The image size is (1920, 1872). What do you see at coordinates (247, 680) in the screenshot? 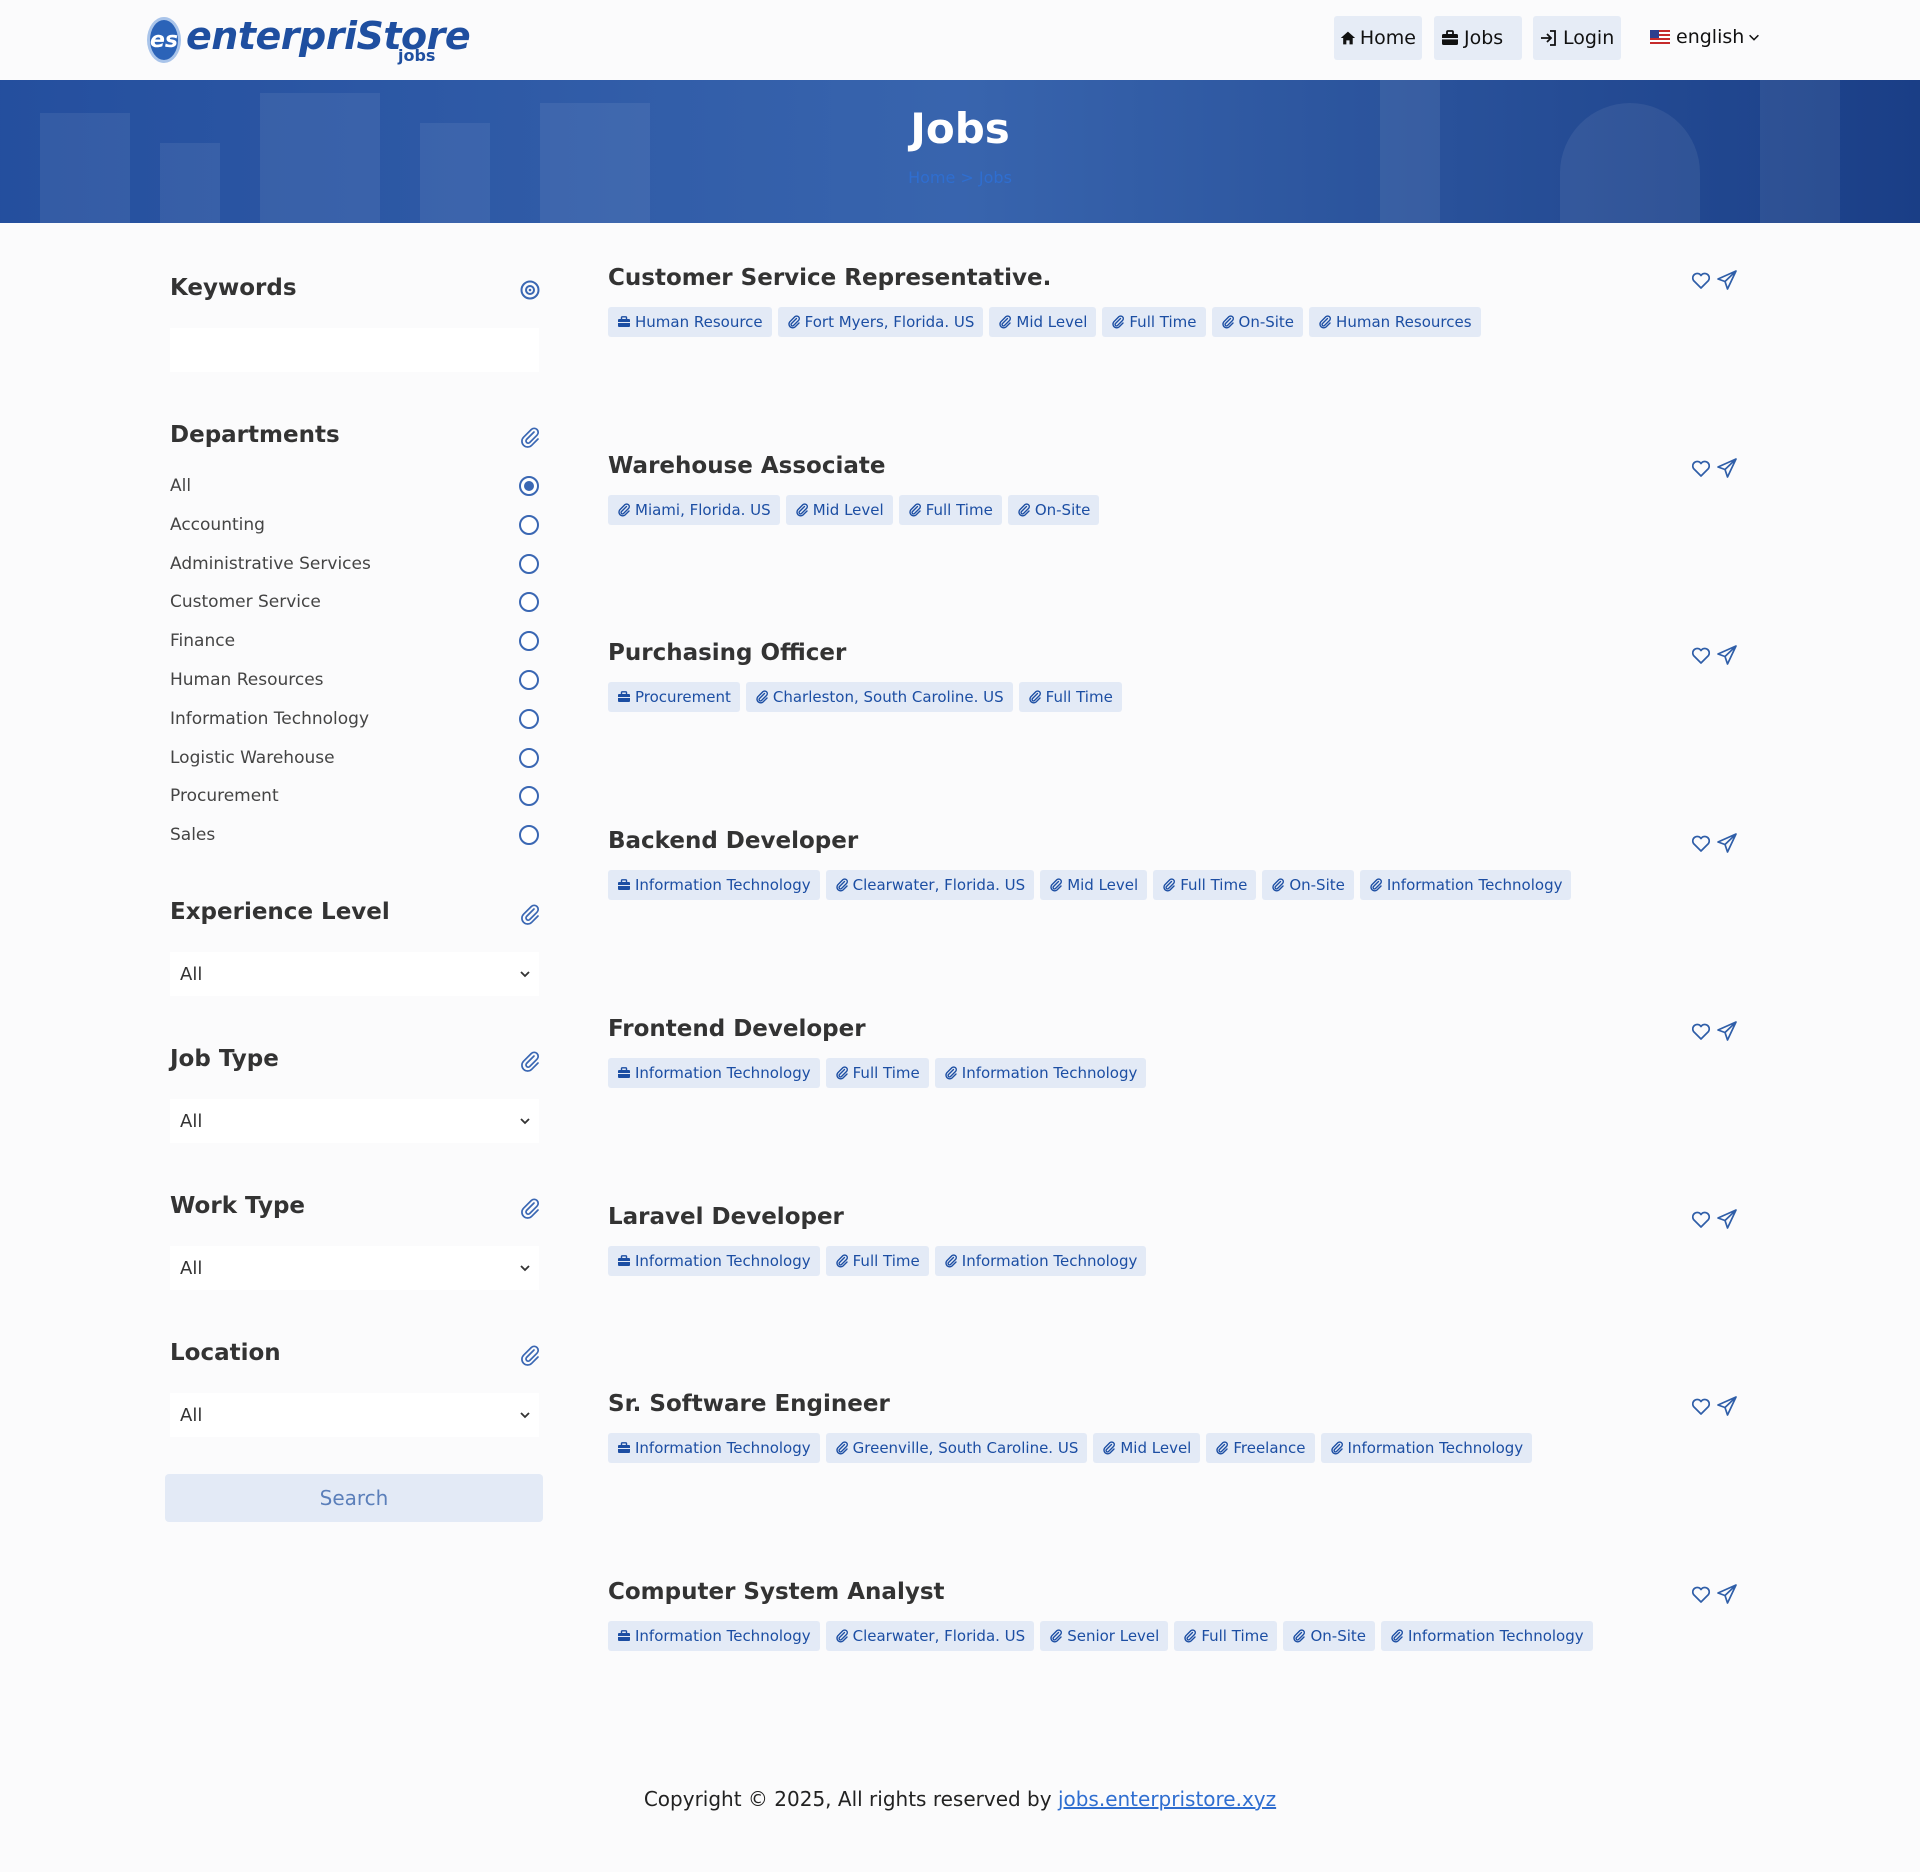
I see `department-option-label: Human Resources` at bounding box center [247, 680].